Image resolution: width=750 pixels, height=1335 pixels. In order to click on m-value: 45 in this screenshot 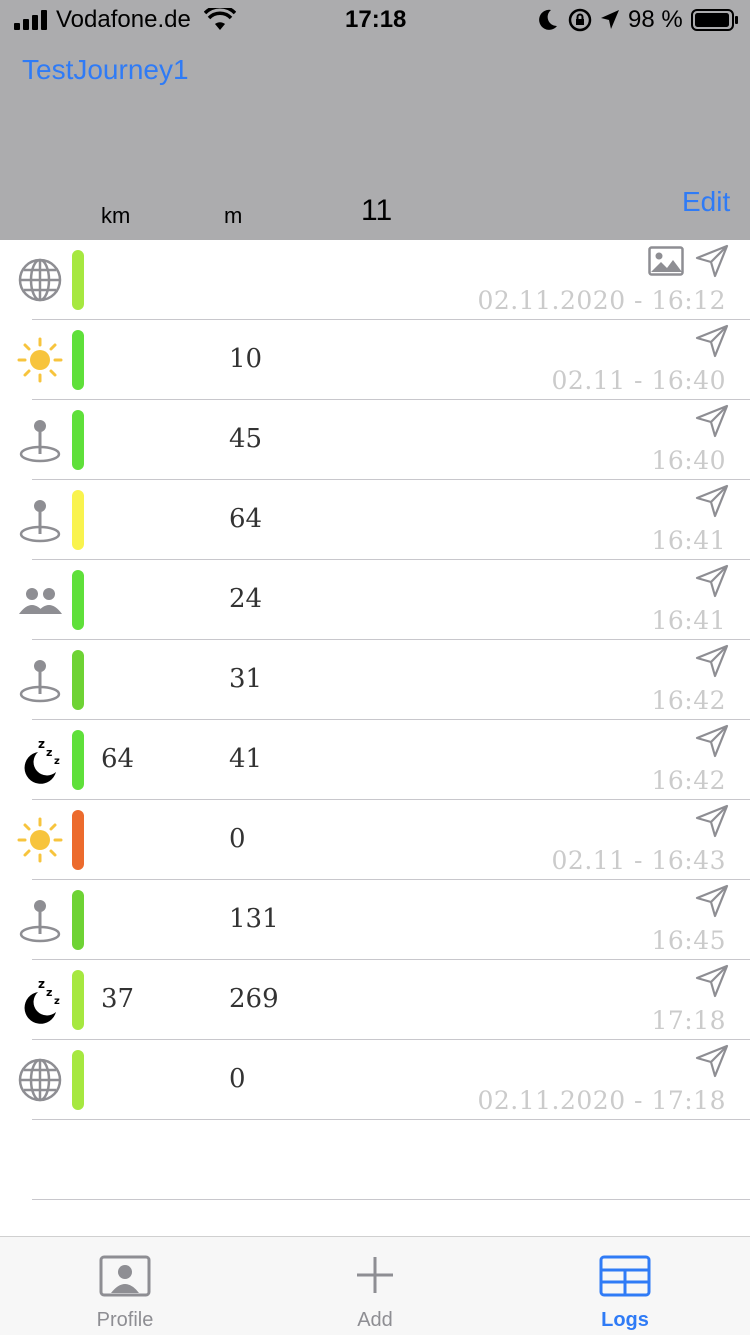, I will do `click(246, 439)`.